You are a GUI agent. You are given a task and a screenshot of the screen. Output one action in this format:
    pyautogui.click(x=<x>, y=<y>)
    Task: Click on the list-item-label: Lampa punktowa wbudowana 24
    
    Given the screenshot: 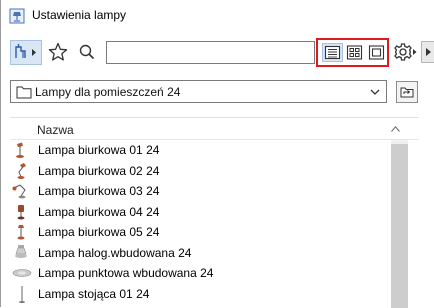 What is the action you would take?
    pyautogui.click(x=126, y=273)
    